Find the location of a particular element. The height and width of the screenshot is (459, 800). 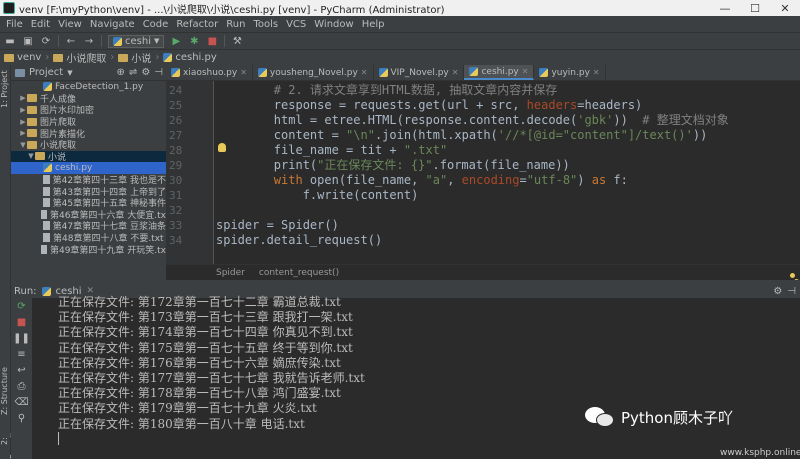

breadcrumb-venv: venv is located at coordinates (22, 57).